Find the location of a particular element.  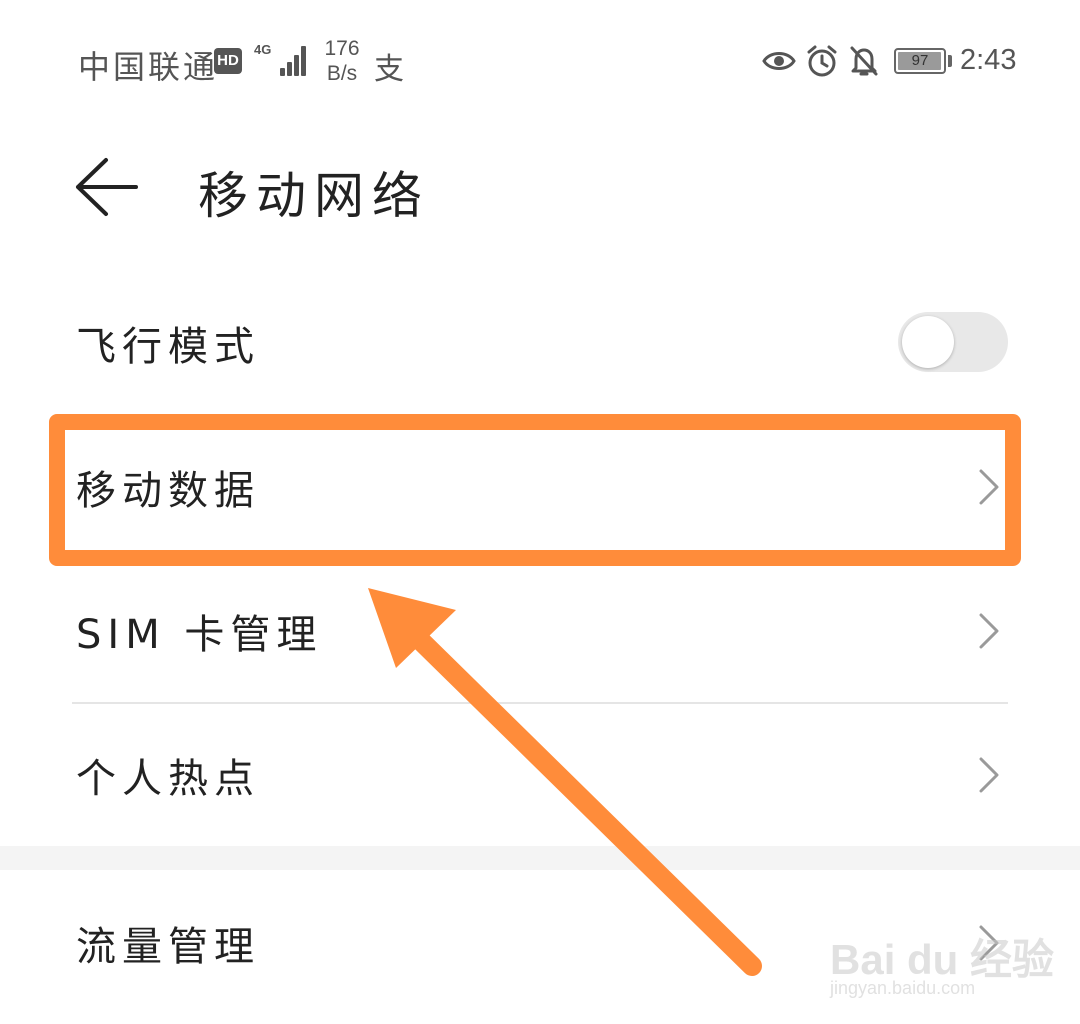

hd-badge: HD is located at coordinates (228, 61).